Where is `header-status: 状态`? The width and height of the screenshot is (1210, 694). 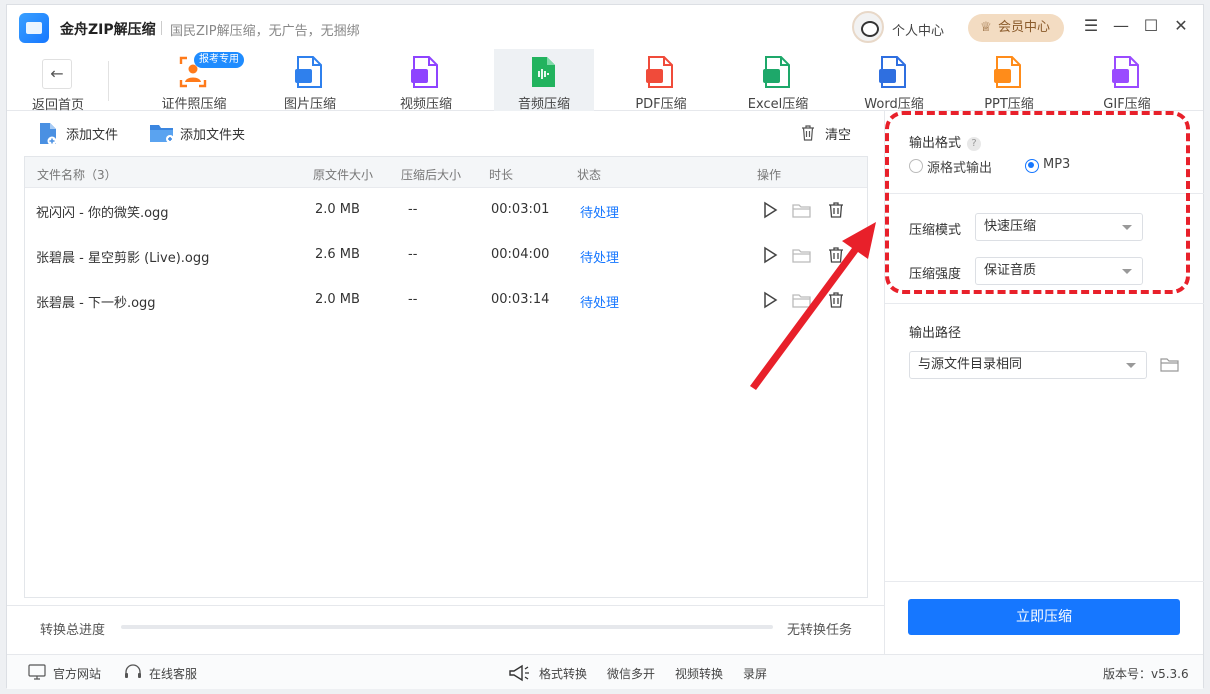
header-status: 状态 is located at coordinates (589, 175).